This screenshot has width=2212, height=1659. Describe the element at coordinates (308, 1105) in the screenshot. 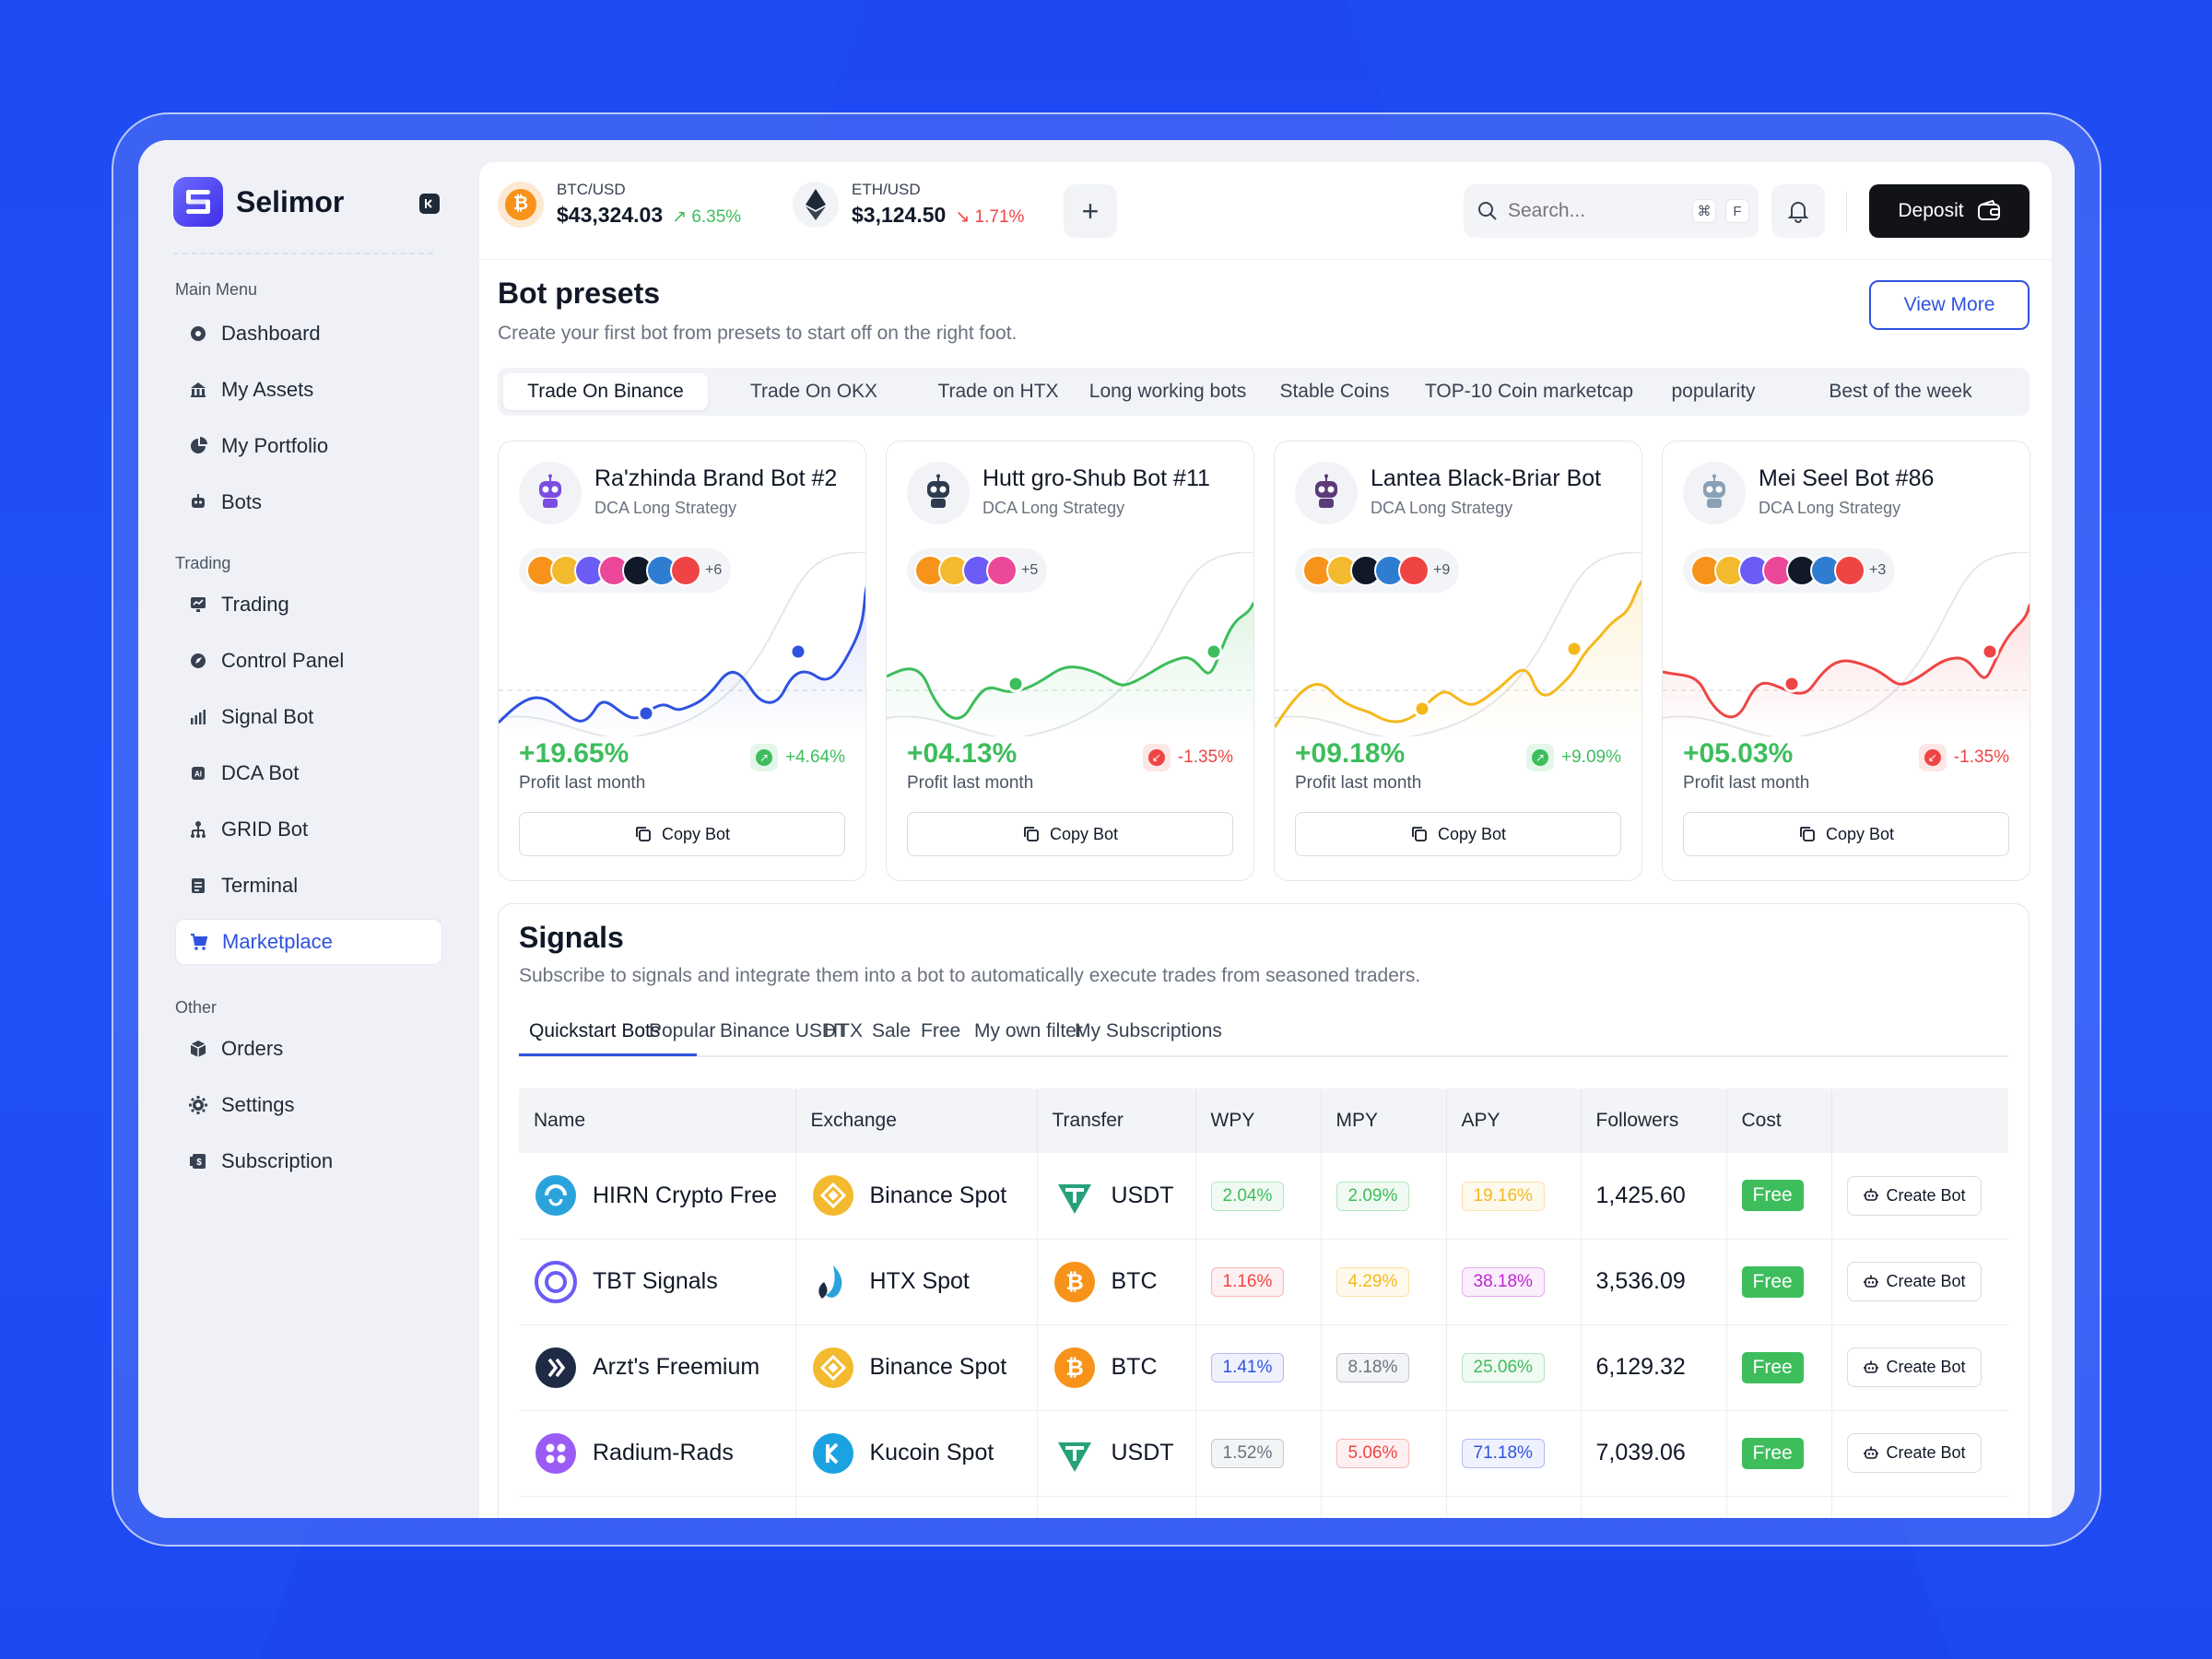

I see `sidebar-item-settings: Settings` at that location.